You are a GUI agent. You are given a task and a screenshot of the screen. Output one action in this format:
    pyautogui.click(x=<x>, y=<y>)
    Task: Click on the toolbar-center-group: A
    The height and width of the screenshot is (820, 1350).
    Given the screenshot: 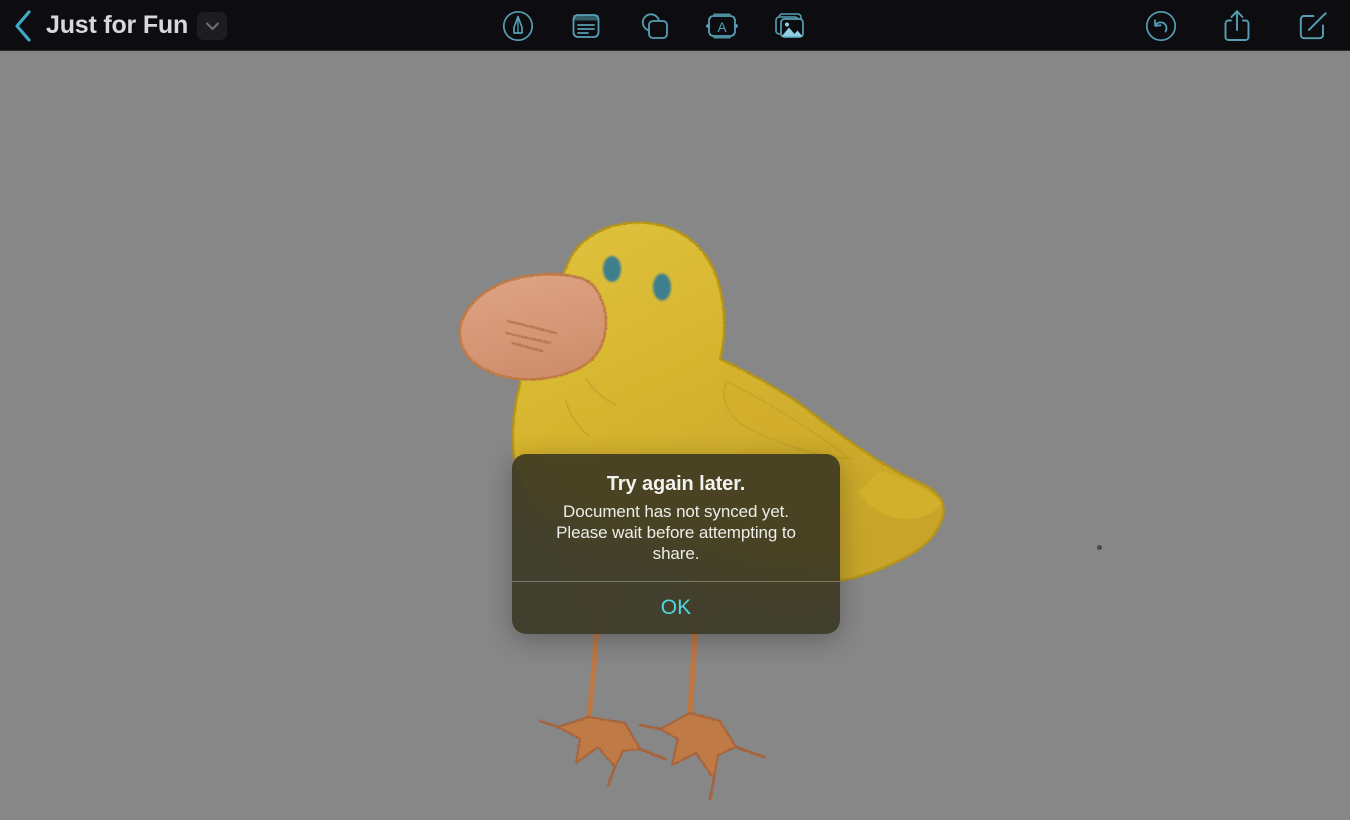 What is the action you would take?
    pyautogui.click(x=654, y=25)
    